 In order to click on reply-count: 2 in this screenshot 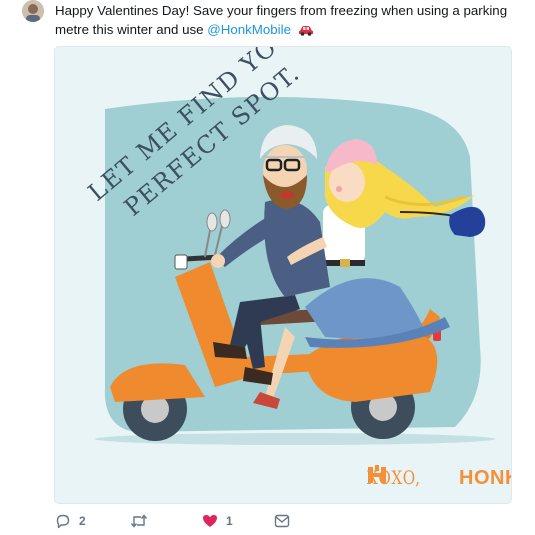, I will do `click(82, 521)`.